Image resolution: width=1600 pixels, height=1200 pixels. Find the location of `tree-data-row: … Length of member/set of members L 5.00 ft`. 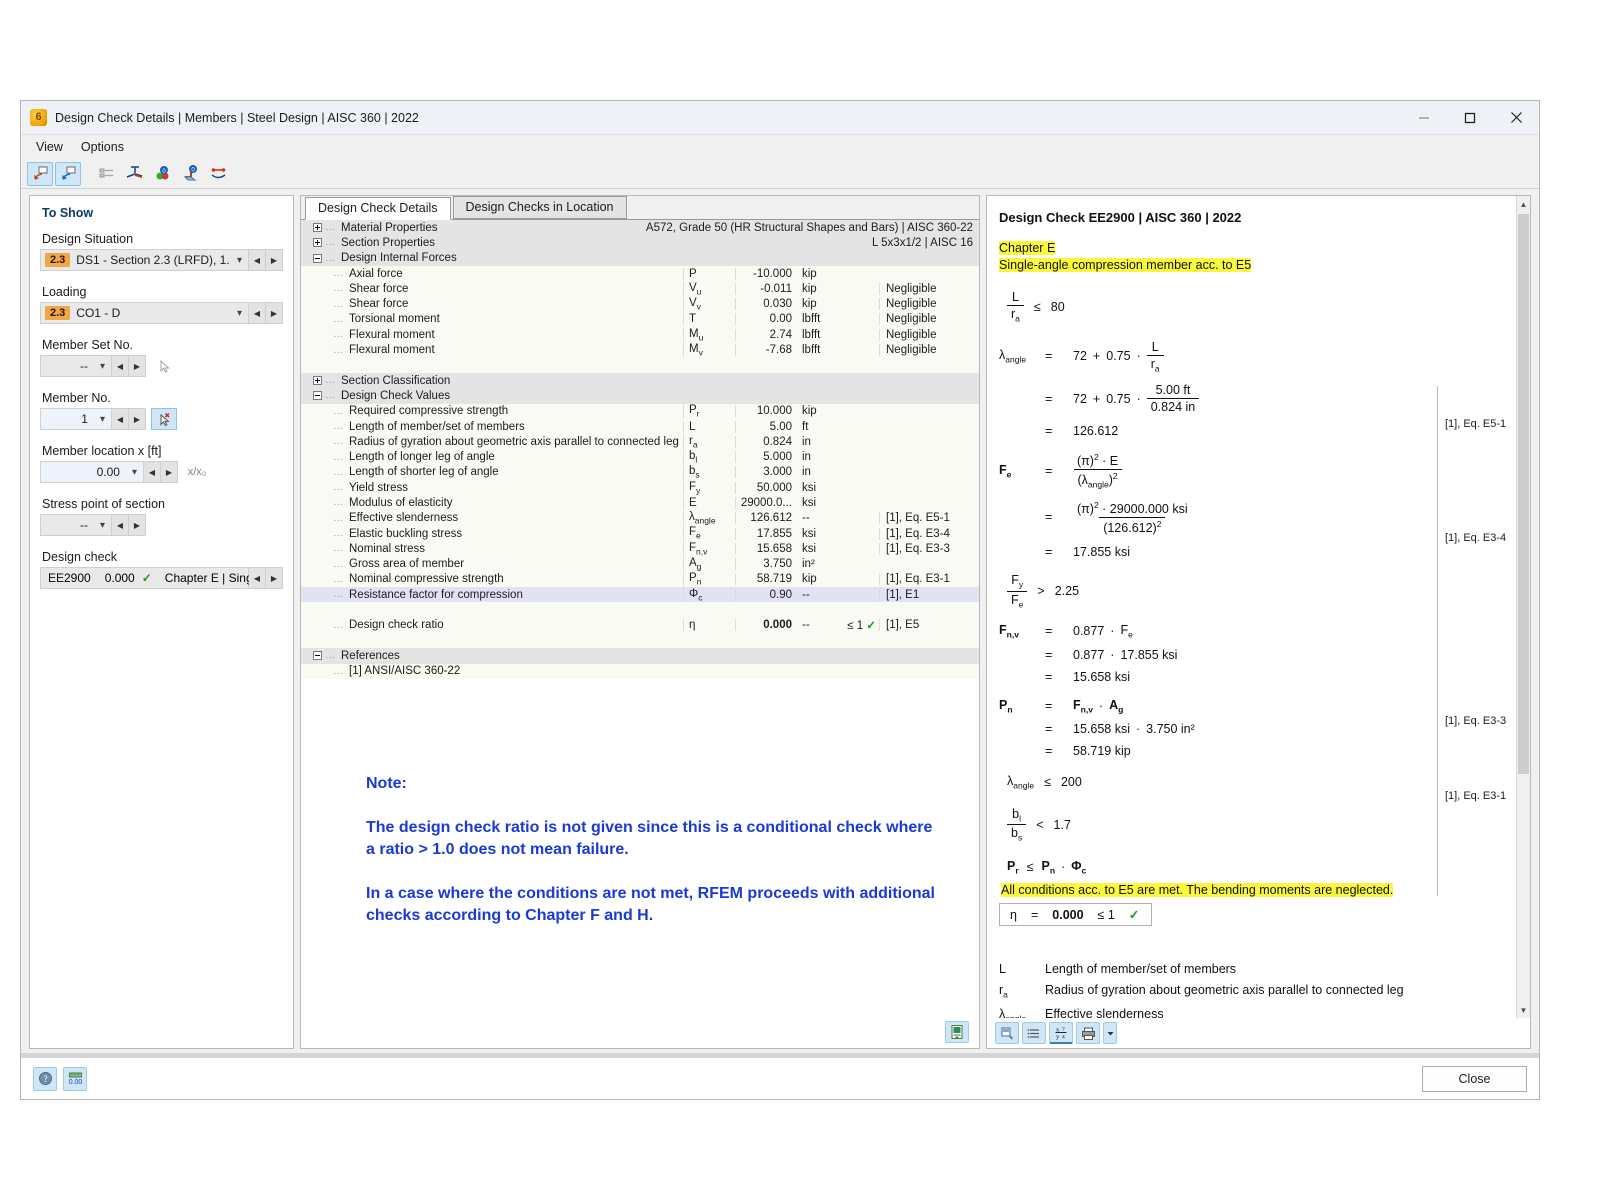

tree-data-row: … Length of member/set of members L 5.00 ft is located at coordinates (640, 426).